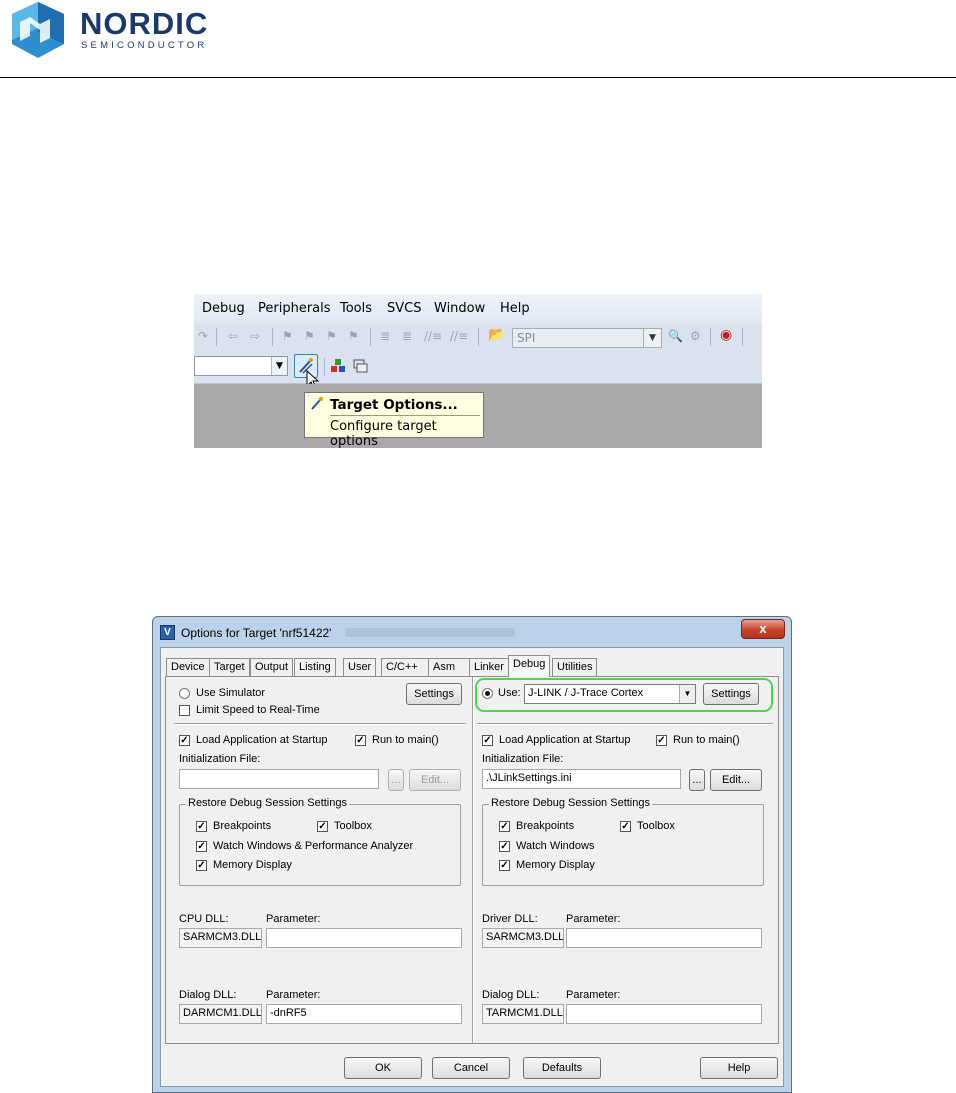  I want to click on tab-c-cpp: C/C++, so click(408, 667).